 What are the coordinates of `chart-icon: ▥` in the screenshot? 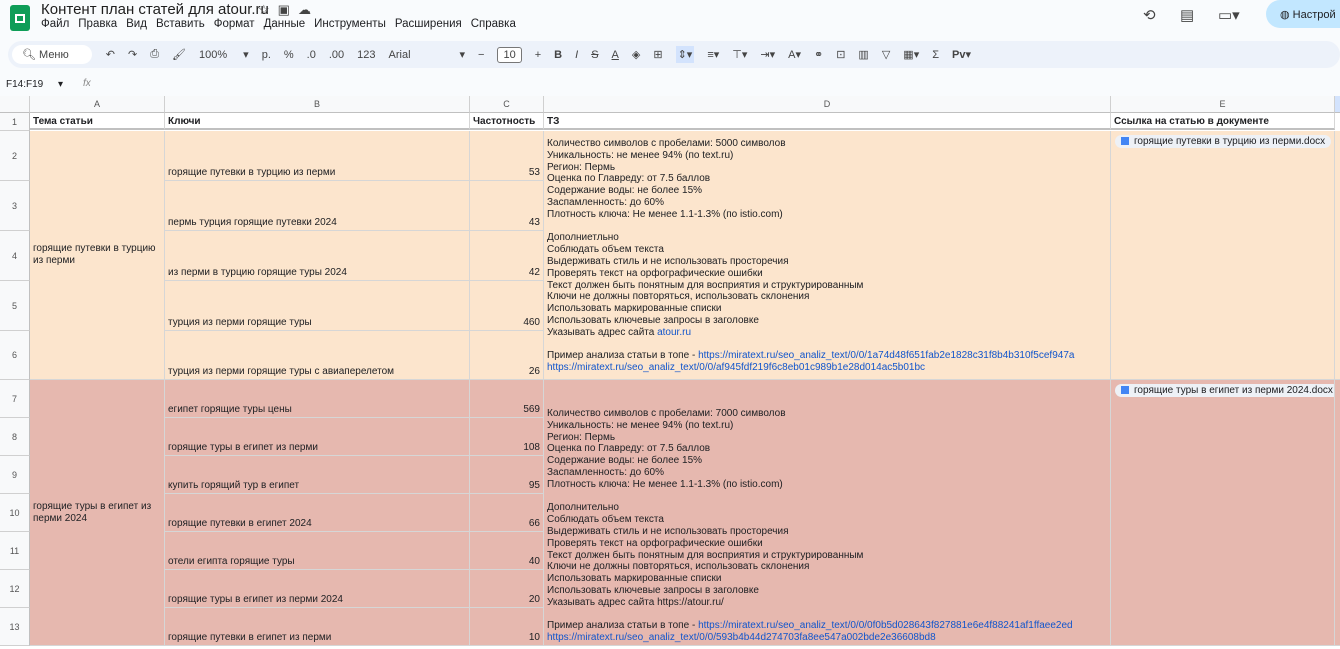 It's located at (863, 54).